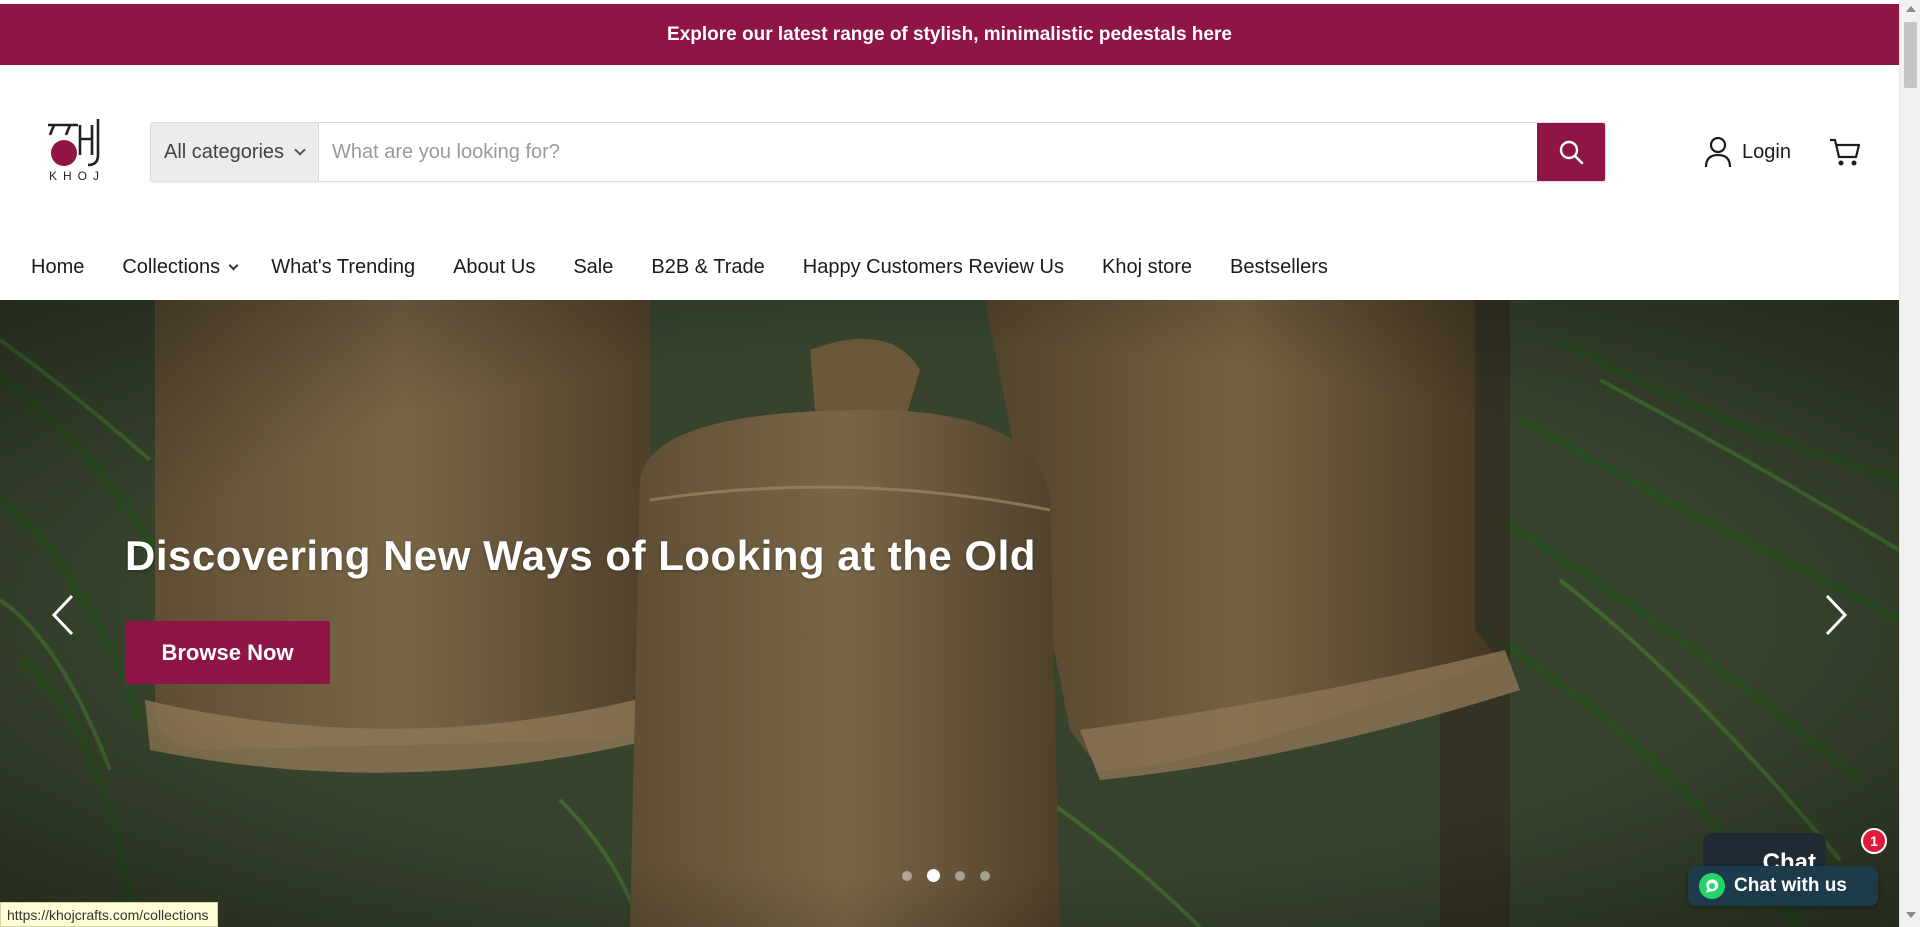 Image resolution: width=1920 pixels, height=927 pixels. I want to click on nav-item-bestsellers: Bestsellers, so click(1279, 267).